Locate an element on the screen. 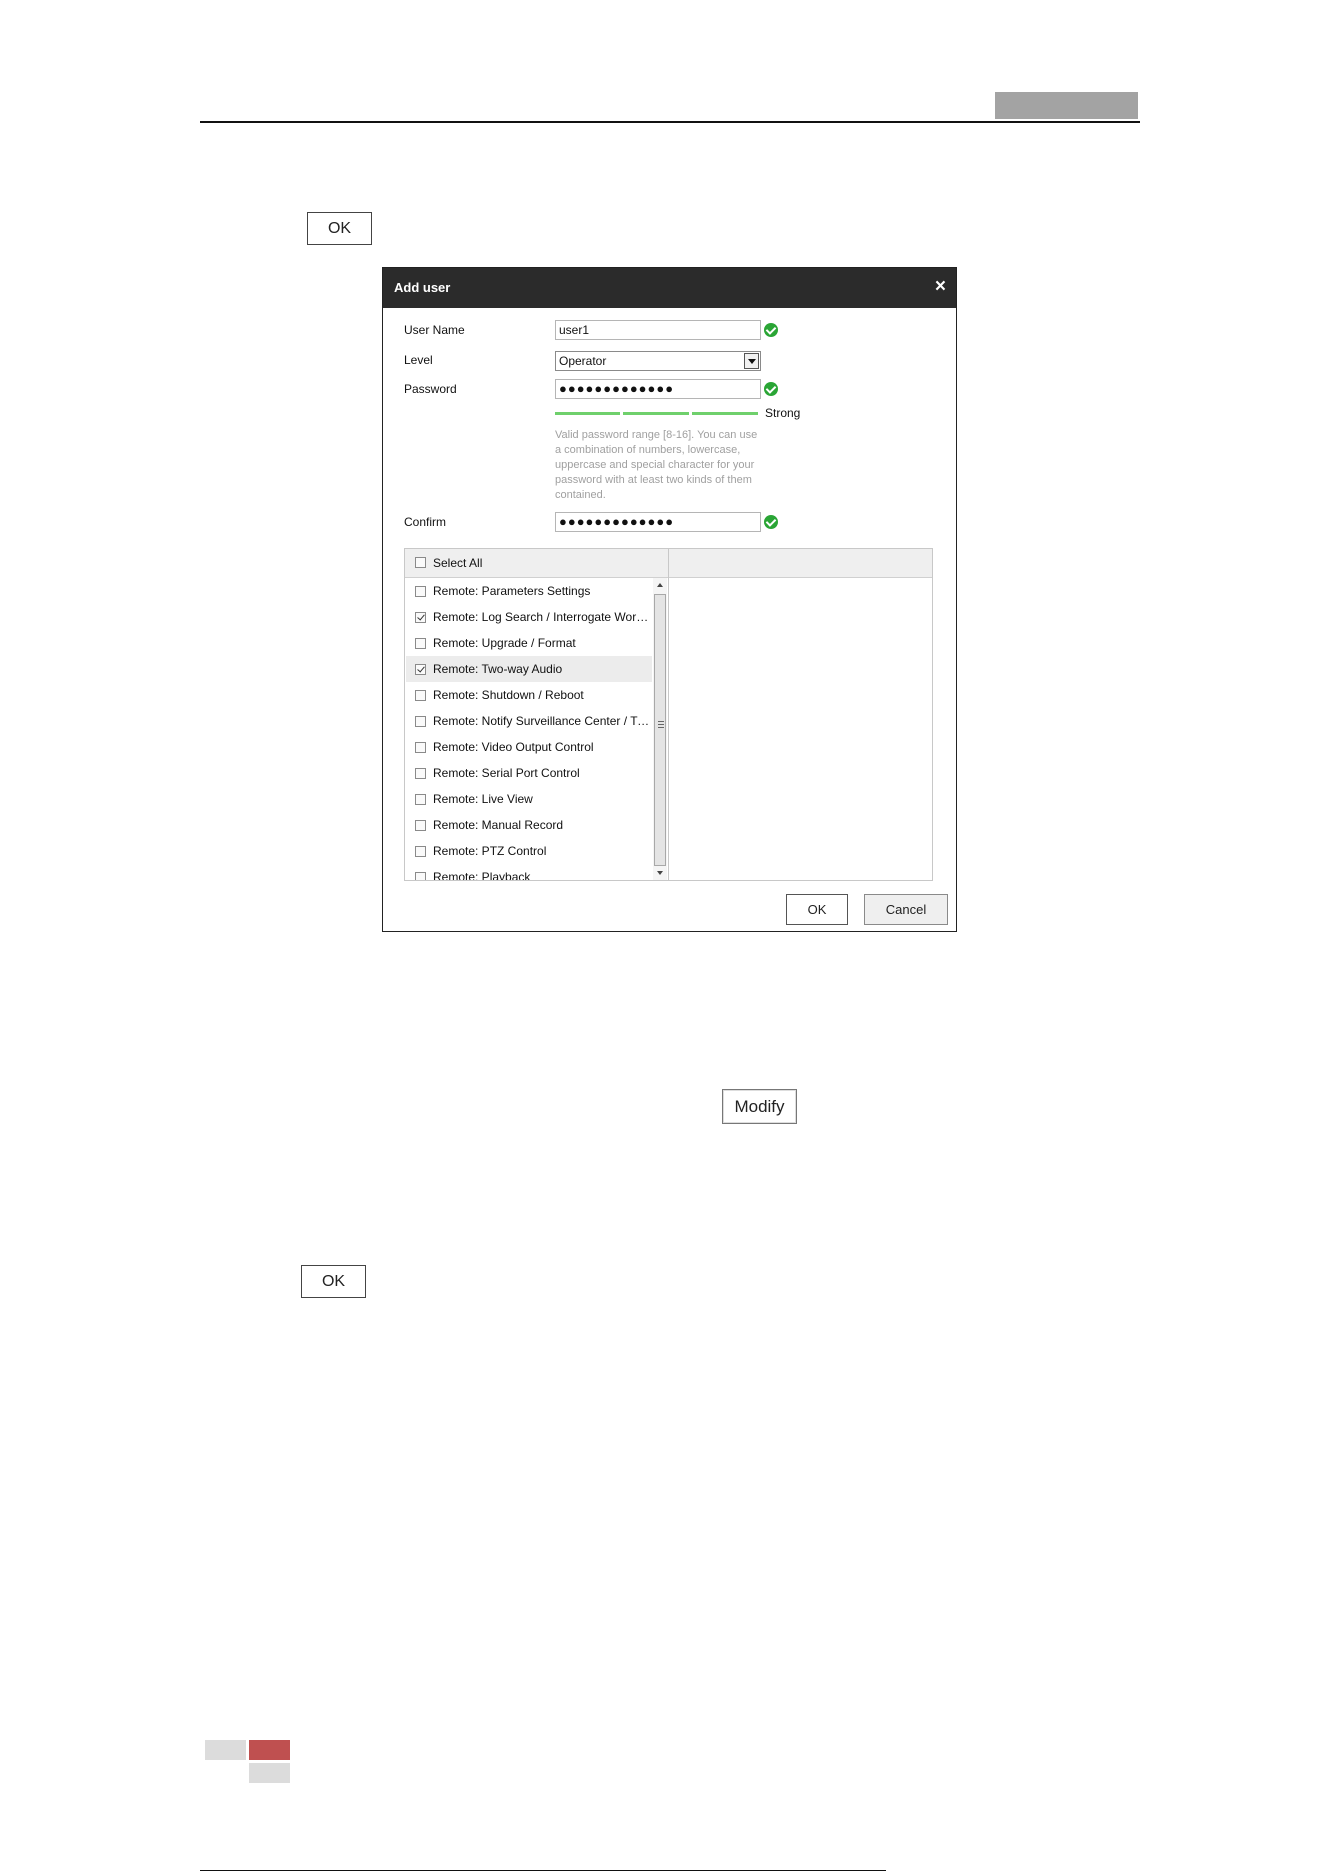 This screenshot has height=1872, width=1324. permission-label: Remote: PTZ Control is located at coordinates (490, 851).